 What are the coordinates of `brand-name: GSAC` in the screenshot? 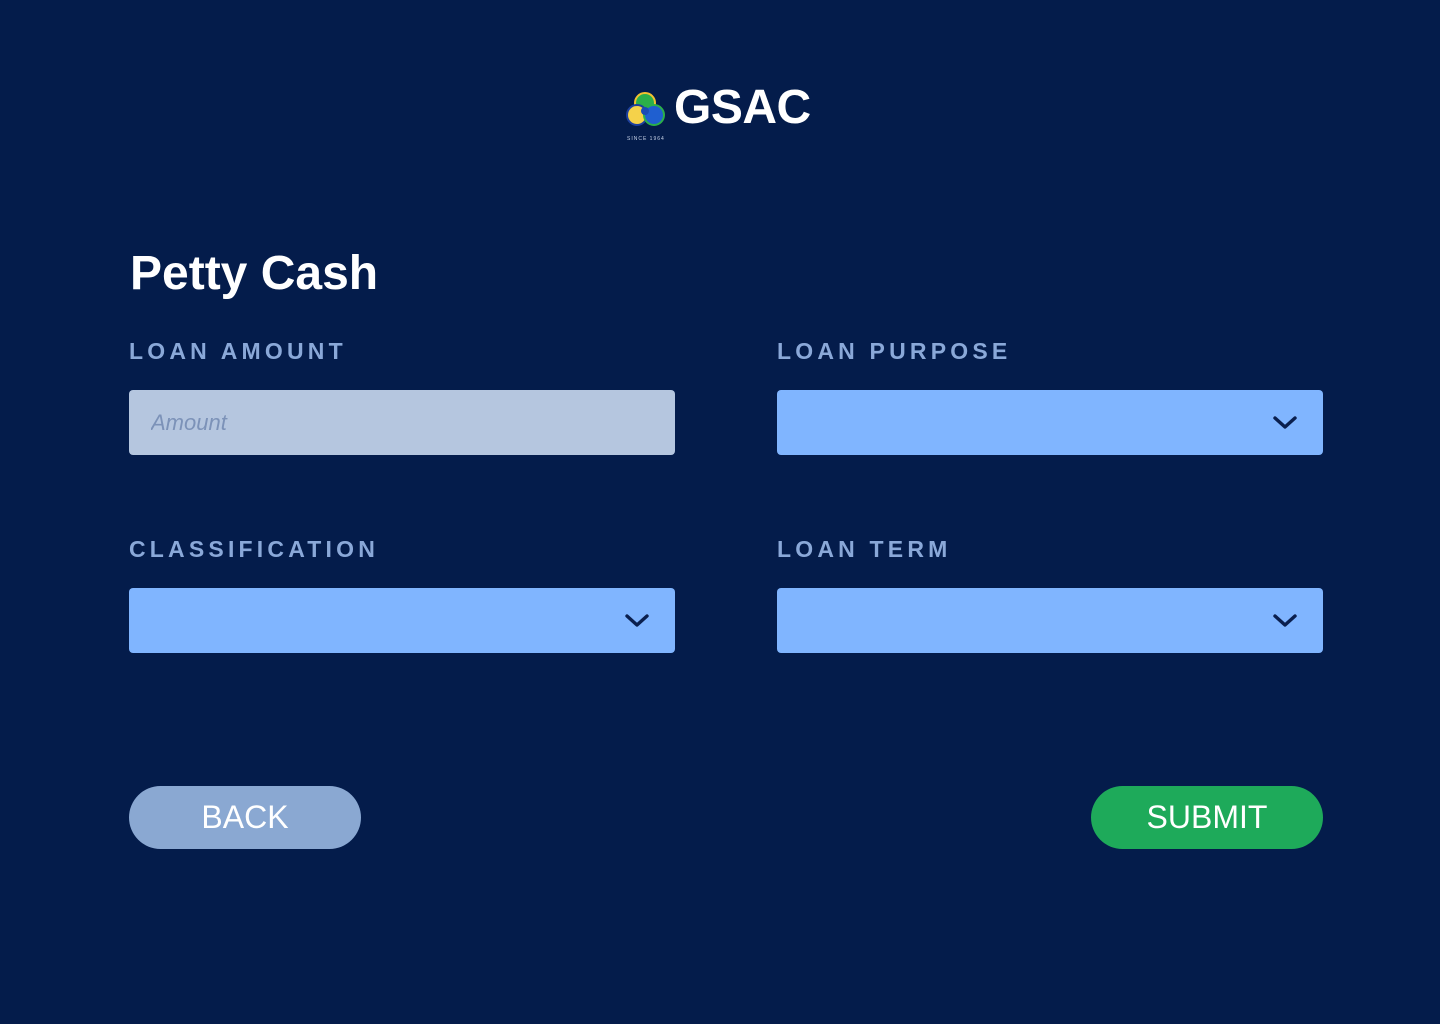 It's located at (742, 107).